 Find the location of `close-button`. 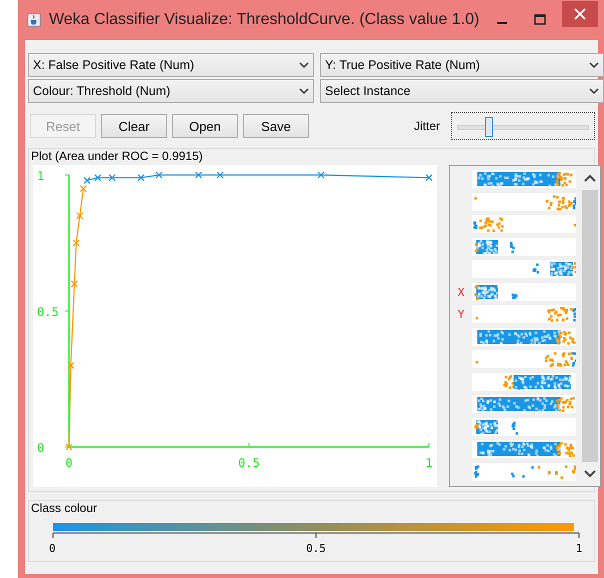

close-button is located at coordinates (580, 14).